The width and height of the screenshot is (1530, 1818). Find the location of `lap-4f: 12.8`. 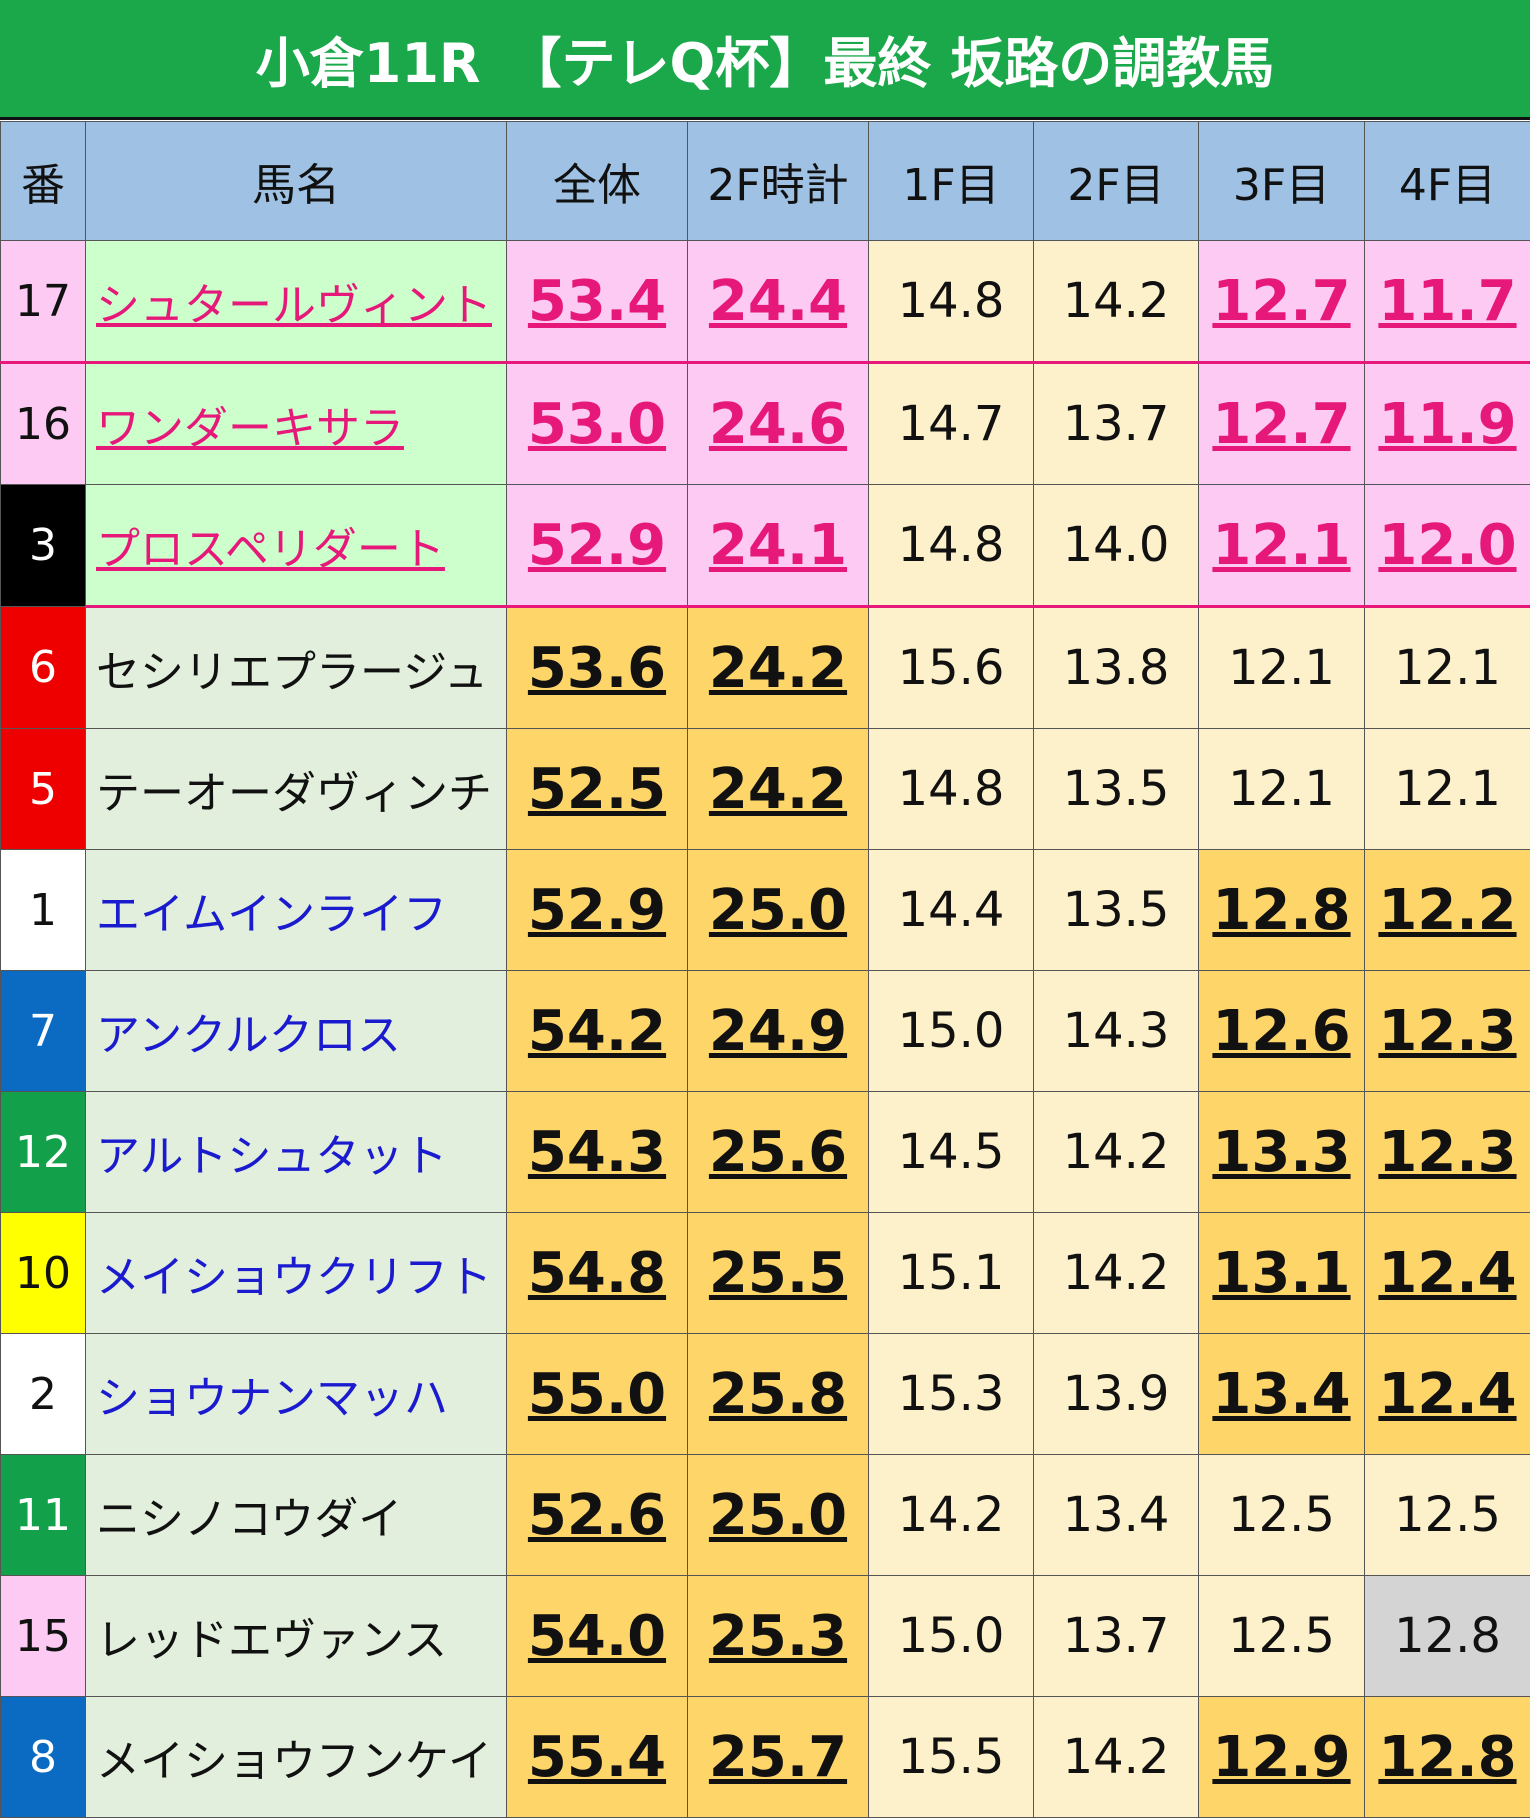

lap-4f: 12.8 is located at coordinates (1447, 1636).